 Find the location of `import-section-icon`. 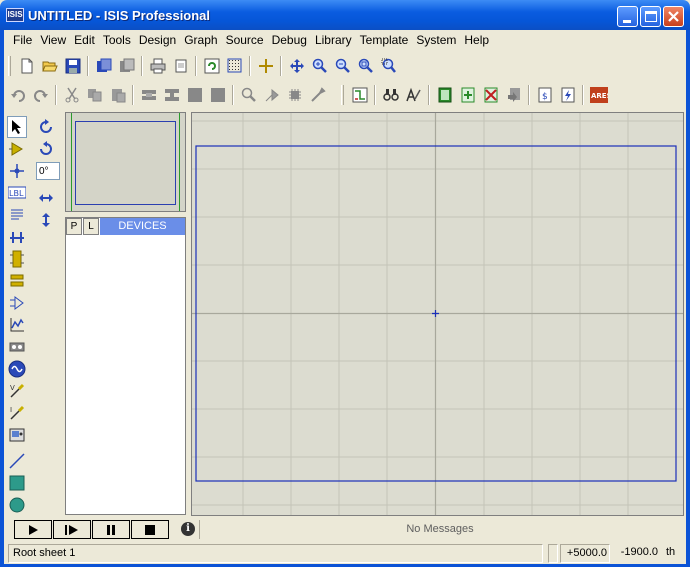

import-section-icon is located at coordinates (103, 66).